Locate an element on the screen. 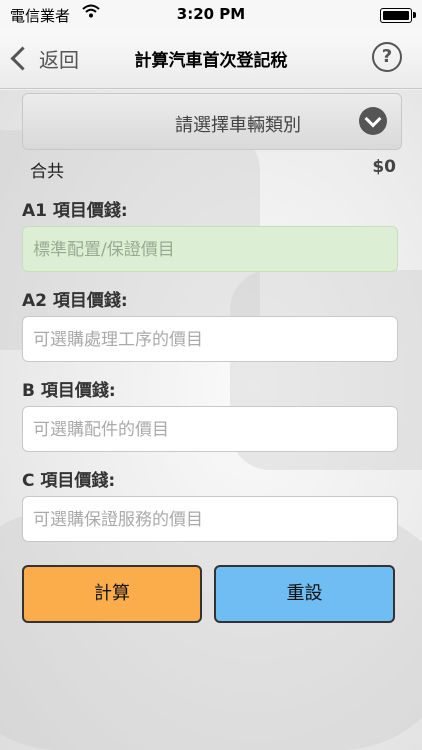  selector-label: 請選擇車輛類別 is located at coordinates (238, 125).